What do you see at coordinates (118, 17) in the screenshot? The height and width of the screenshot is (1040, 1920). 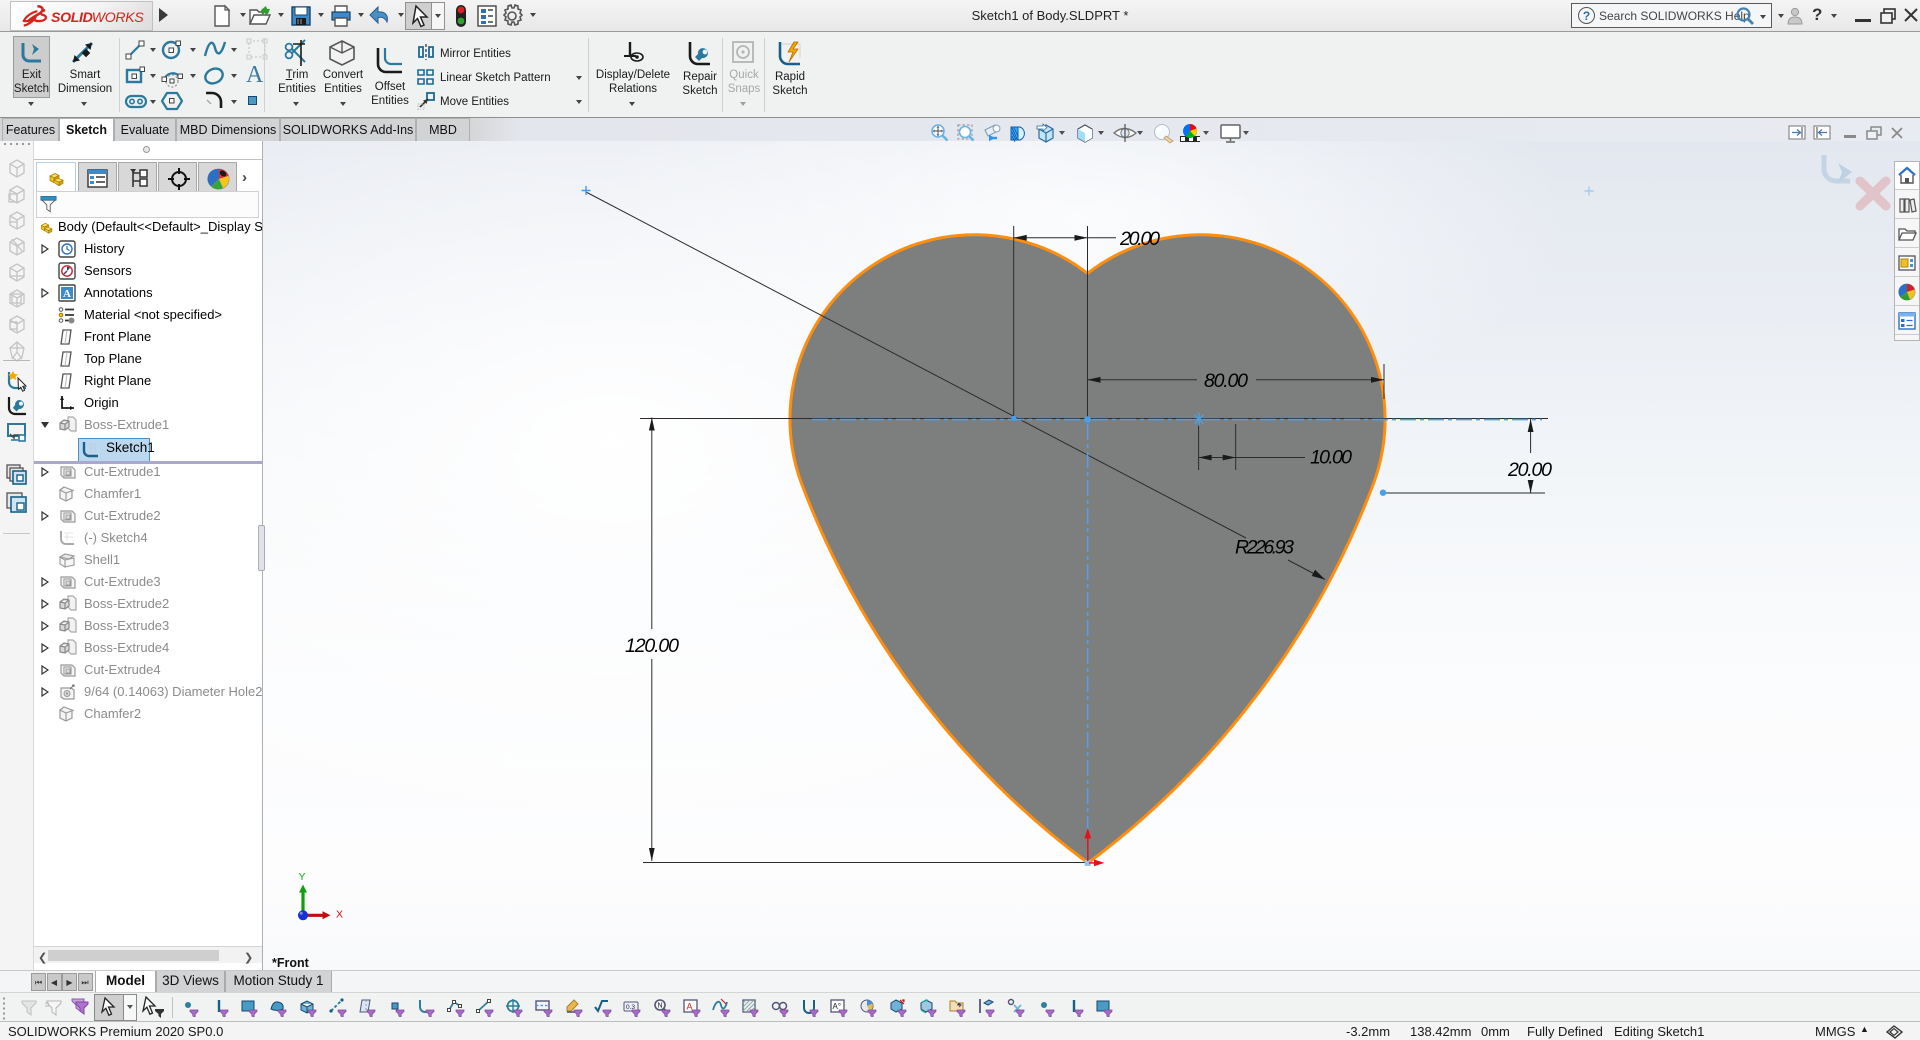 I see `svg-text: WORKS` at bounding box center [118, 17].